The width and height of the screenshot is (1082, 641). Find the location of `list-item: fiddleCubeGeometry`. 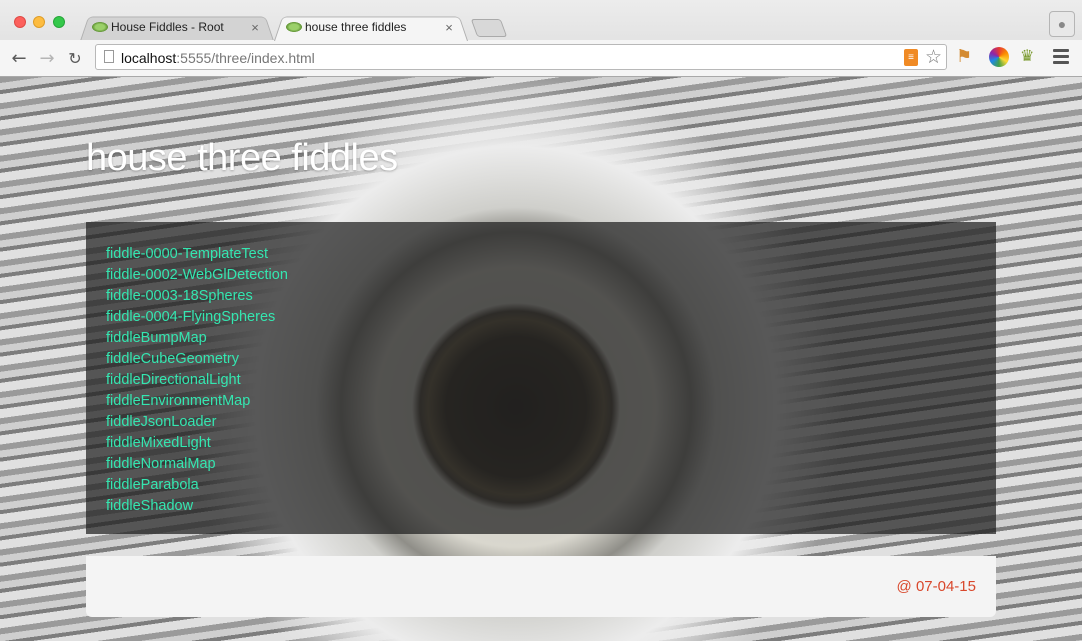

list-item: fiddleCubeGeometry is located at coordinates (541, 358).